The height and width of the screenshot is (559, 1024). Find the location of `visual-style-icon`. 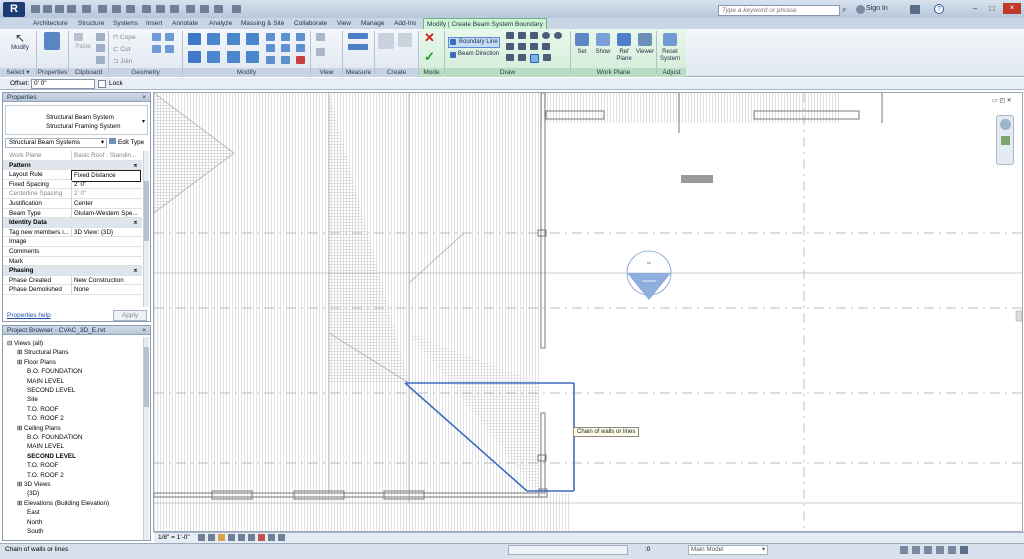

visual-style-icon is located at coordinates (211, 537).